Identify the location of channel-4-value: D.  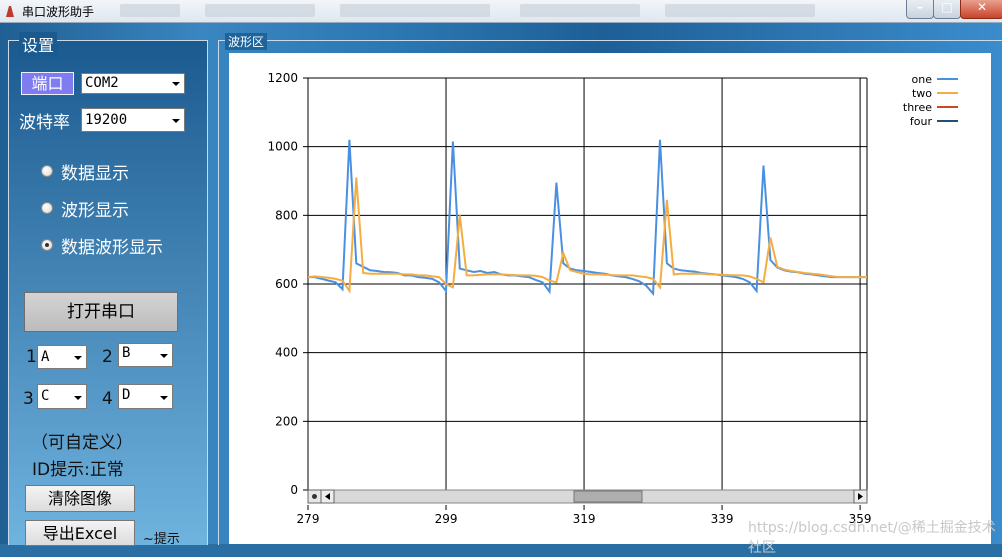
(126, 395).